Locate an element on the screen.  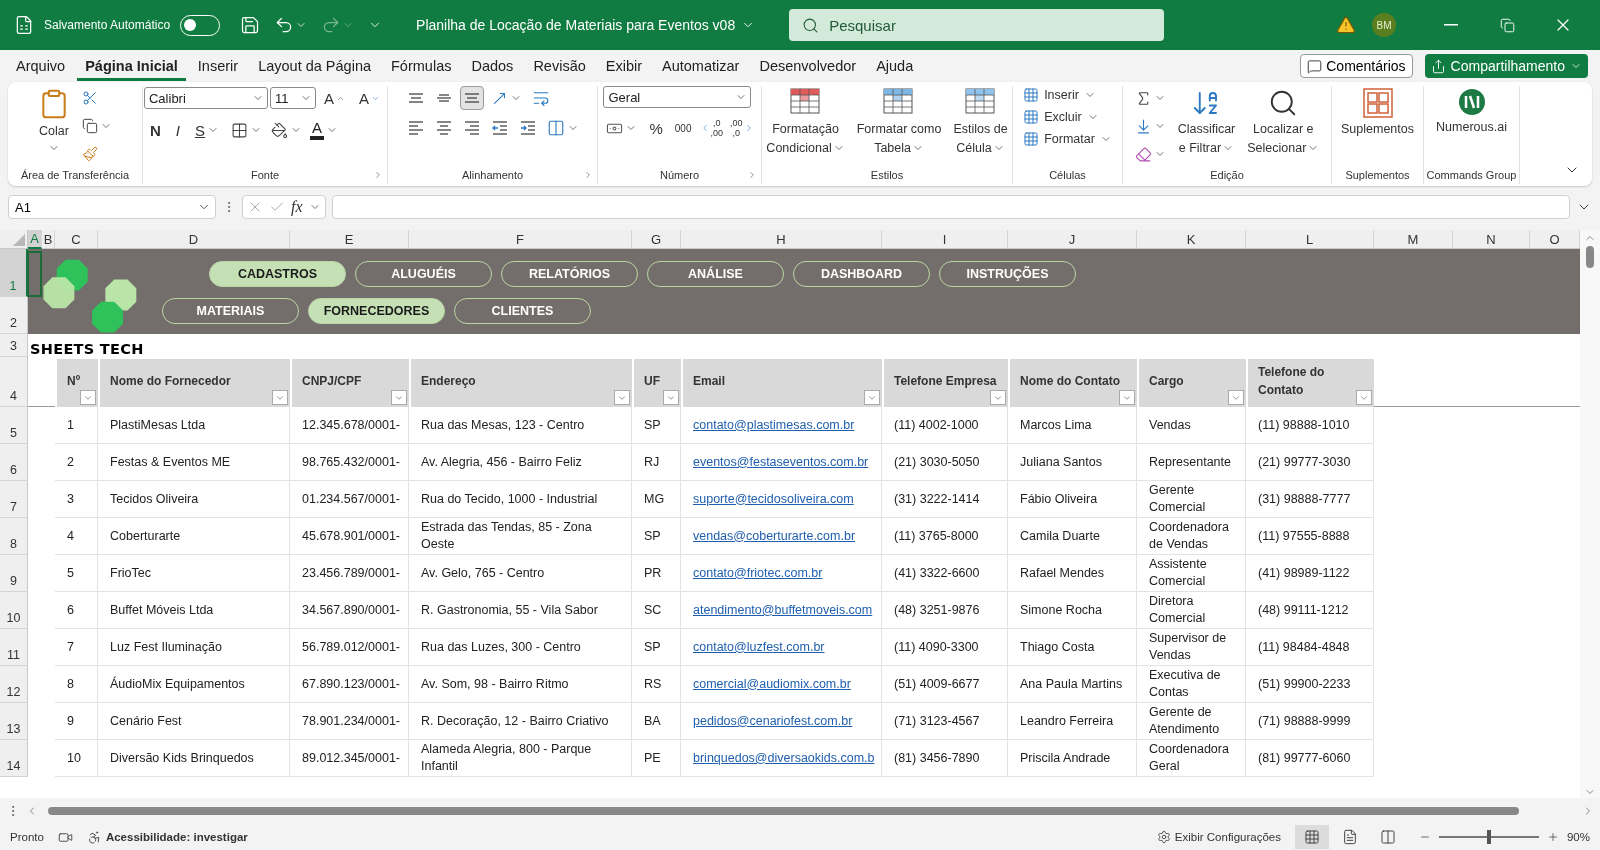
view-settings-link: Exibir Configurações is located at coordinates (1227, 837).